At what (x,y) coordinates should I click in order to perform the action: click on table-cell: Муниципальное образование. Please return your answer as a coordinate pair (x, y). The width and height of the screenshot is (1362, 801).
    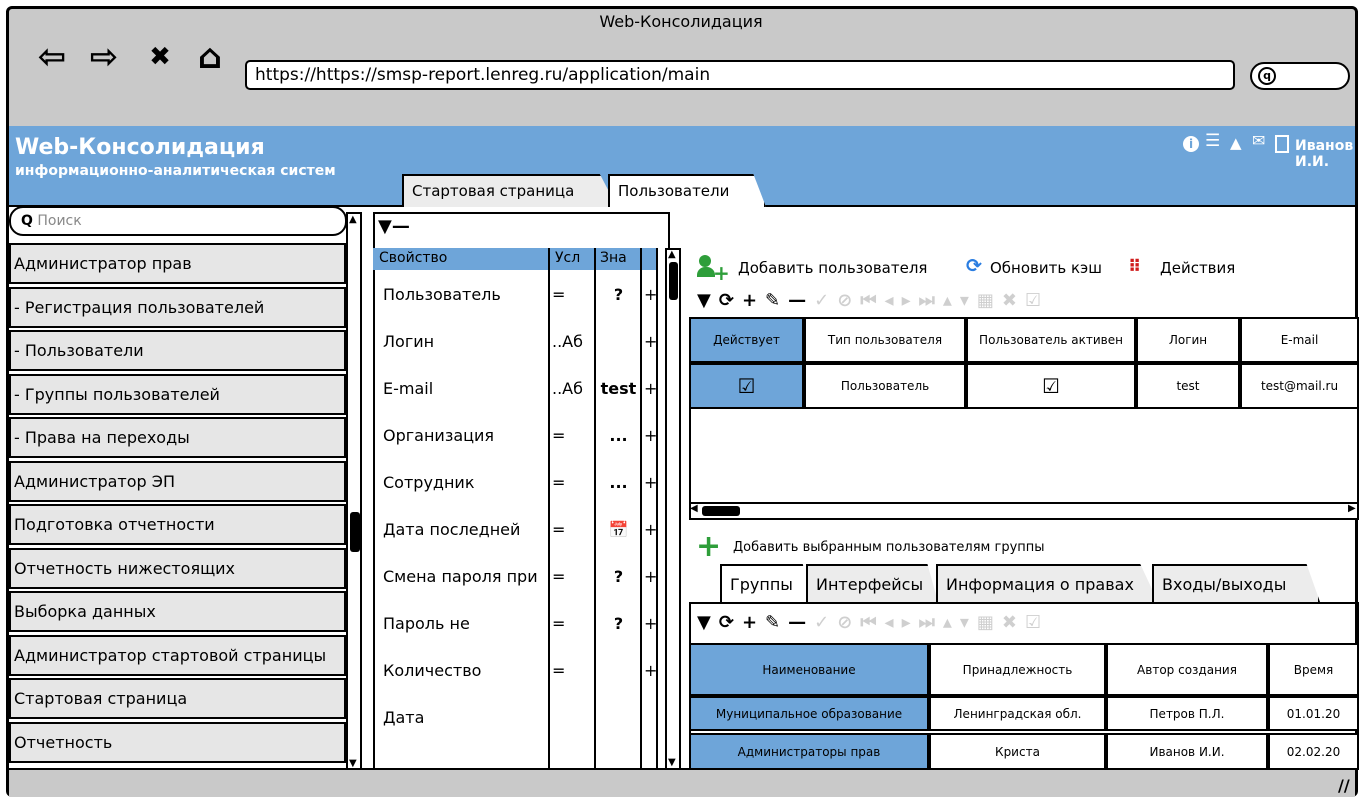
    Looking at the image, I should click on (809, 713).